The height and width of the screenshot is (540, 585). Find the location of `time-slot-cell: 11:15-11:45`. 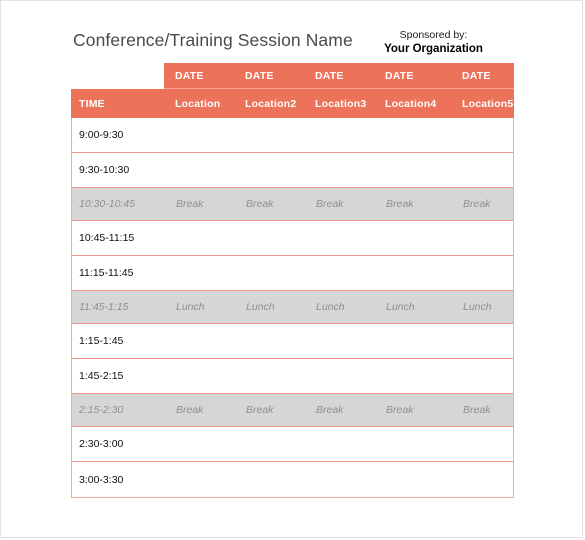

time-slot-cell: 11:15-11:45 is located at coordinates (118, 273).